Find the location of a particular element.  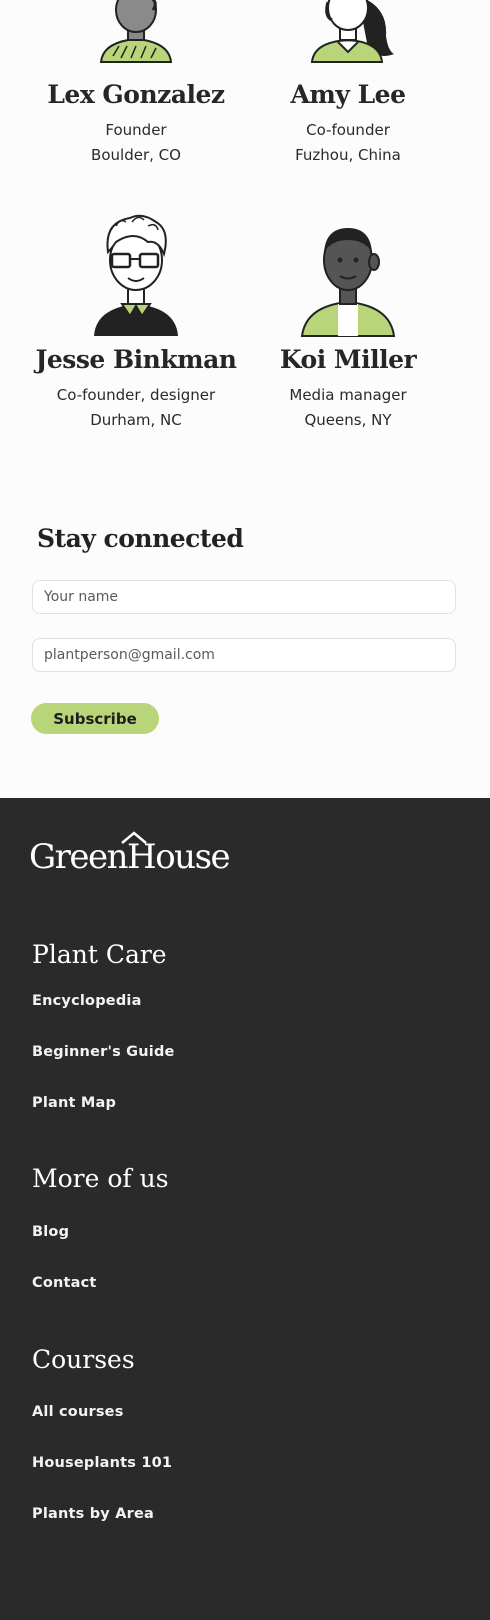

footer-link-plants-by-area: Plants by Area is located at coordinates (93, 1514).